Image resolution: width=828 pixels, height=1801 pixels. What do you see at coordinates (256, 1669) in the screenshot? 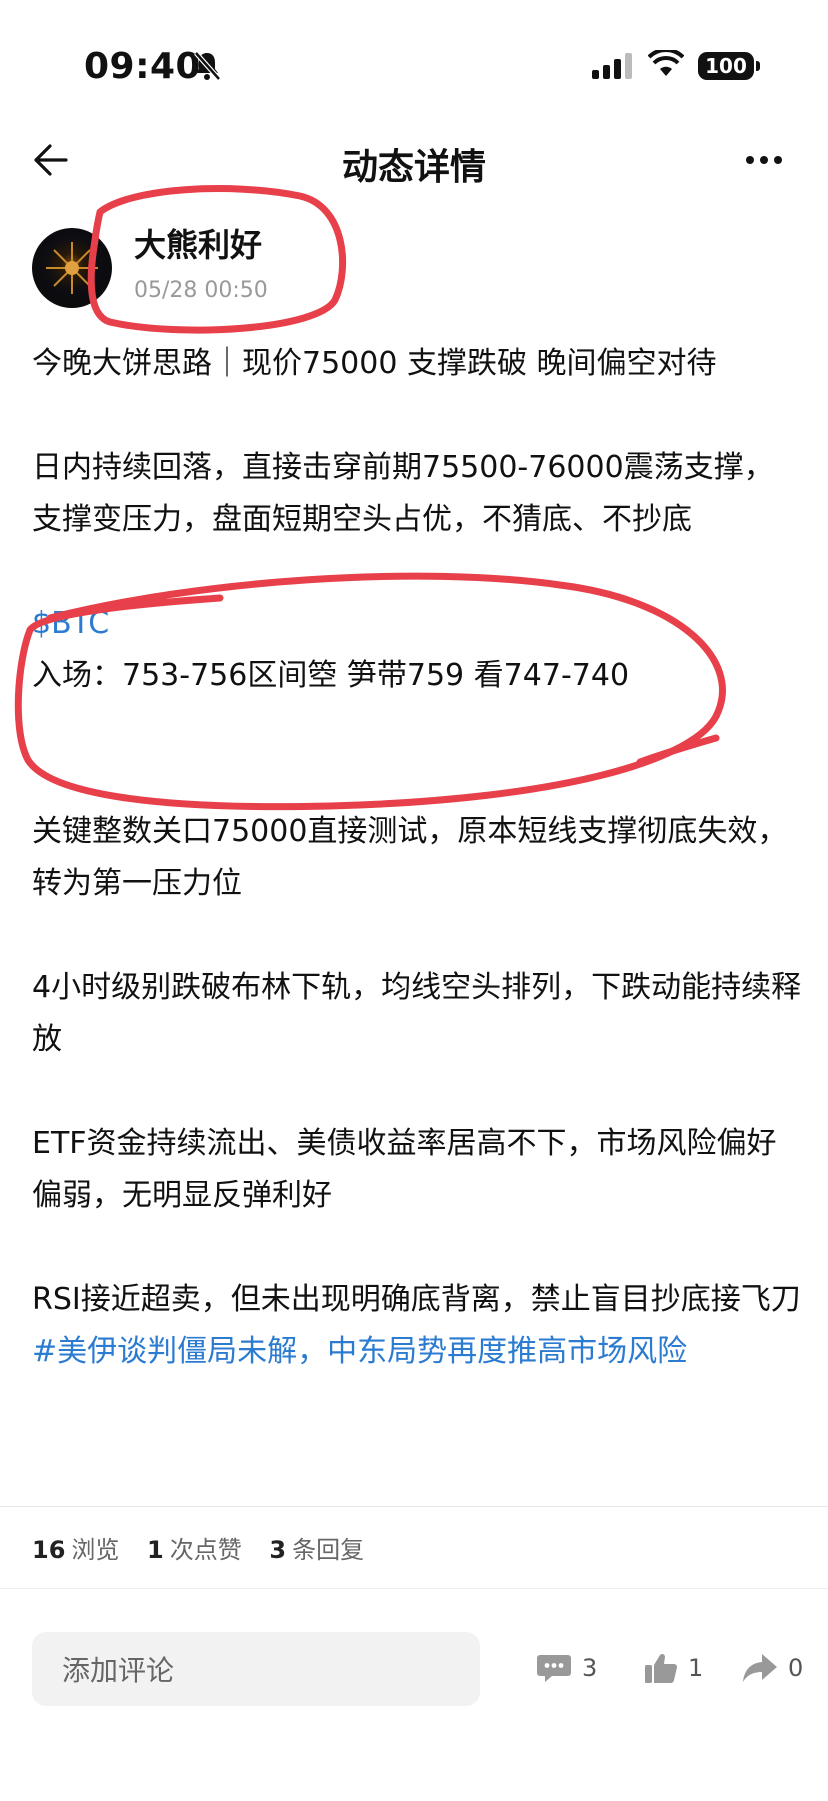
I see `comment-input: 添加评论` at bounding box center [256, 1669].